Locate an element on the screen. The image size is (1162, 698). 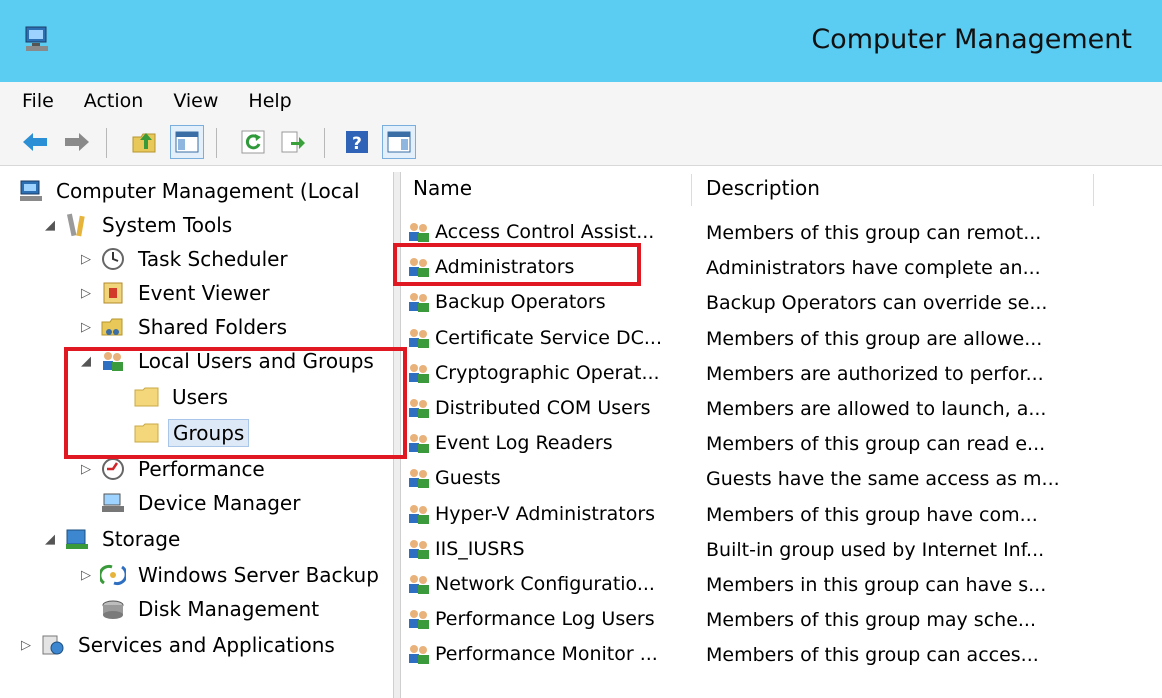
tree-item-label: Disk Management is located at coordinates (229, 609).